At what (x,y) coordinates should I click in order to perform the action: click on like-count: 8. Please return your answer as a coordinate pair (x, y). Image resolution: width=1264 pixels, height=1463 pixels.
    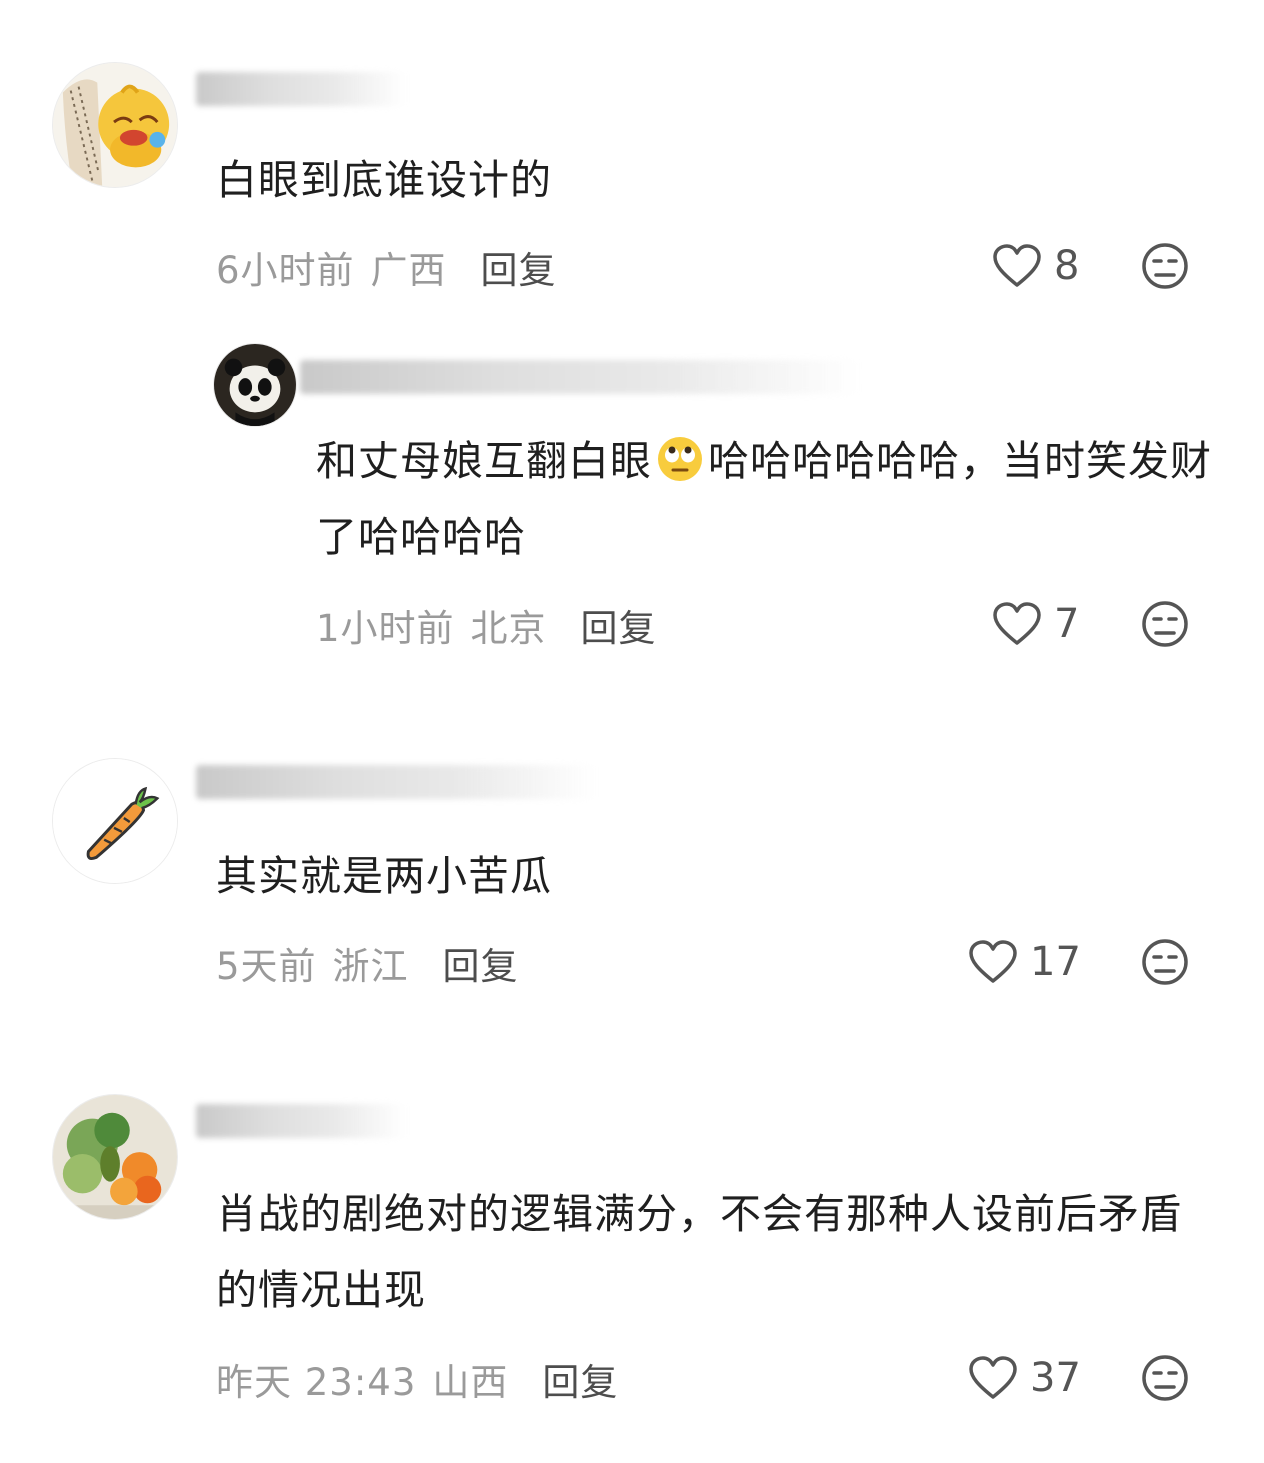
    Looking at the image, I should click on (1067, 266).